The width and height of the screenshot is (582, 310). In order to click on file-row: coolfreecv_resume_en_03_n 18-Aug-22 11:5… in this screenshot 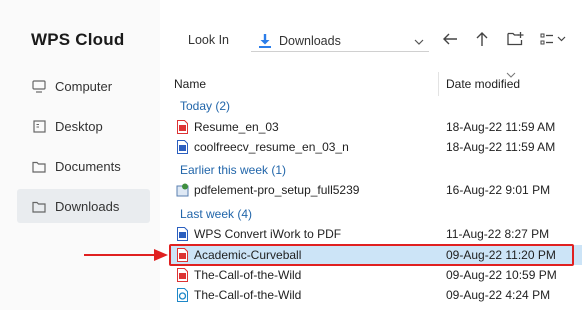, I will do `click(376, 147)`.